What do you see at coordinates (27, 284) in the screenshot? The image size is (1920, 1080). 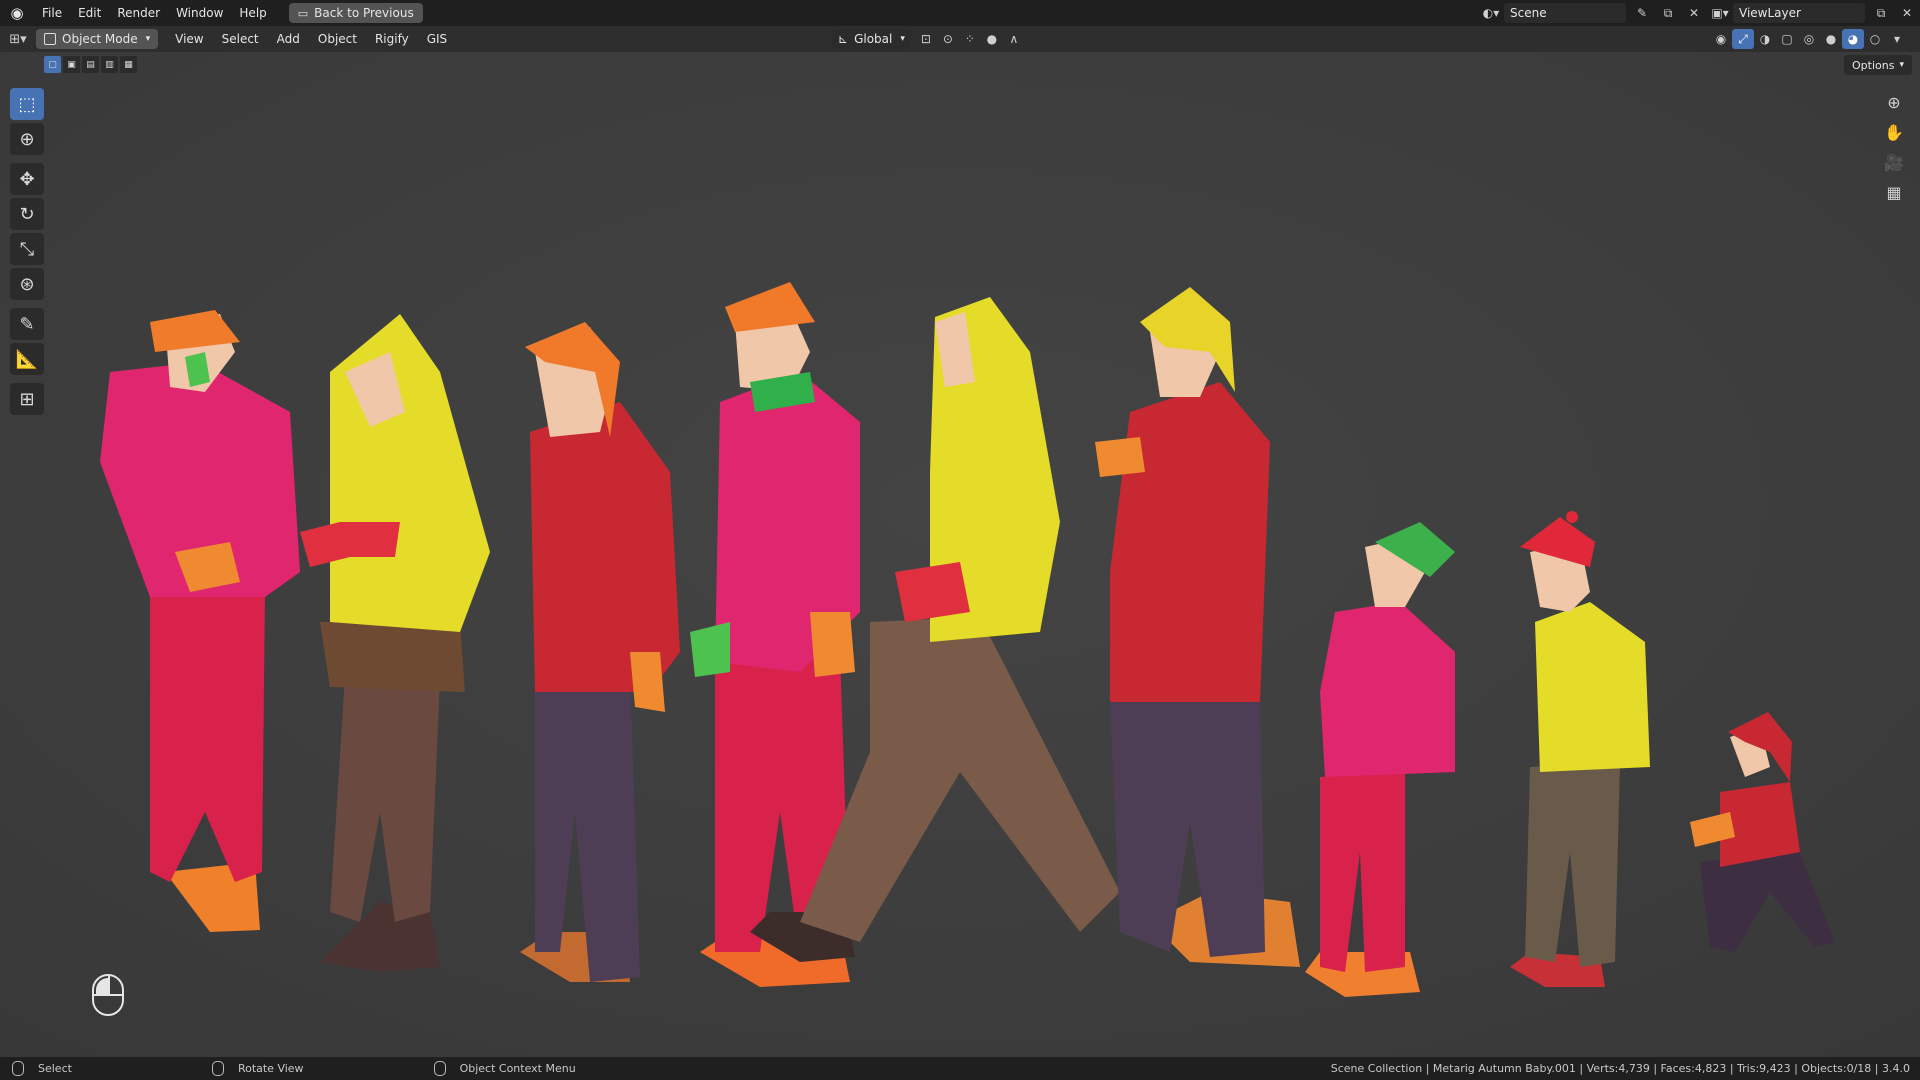 I see `transform-icon: ⊛` at bounding box center [27, 284].